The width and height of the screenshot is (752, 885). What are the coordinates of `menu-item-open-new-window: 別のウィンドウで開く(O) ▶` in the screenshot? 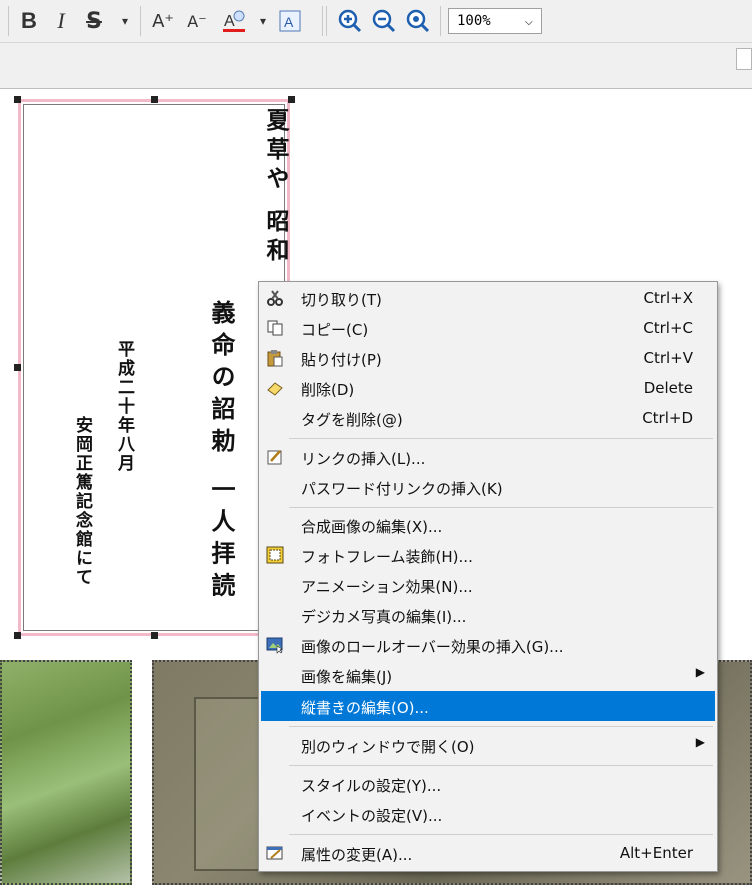 It's located at (488, 745).